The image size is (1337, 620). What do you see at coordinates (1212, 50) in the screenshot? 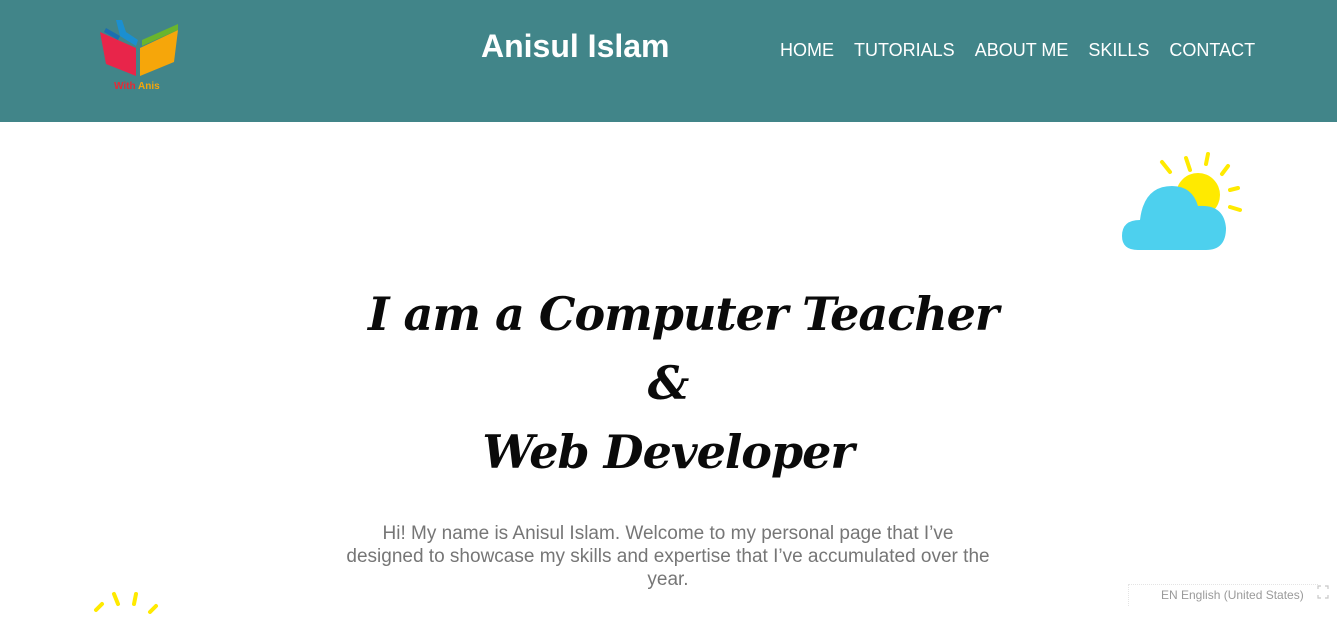
I see `nav-contact: CONTACT` at bounding box center [1212, 50].